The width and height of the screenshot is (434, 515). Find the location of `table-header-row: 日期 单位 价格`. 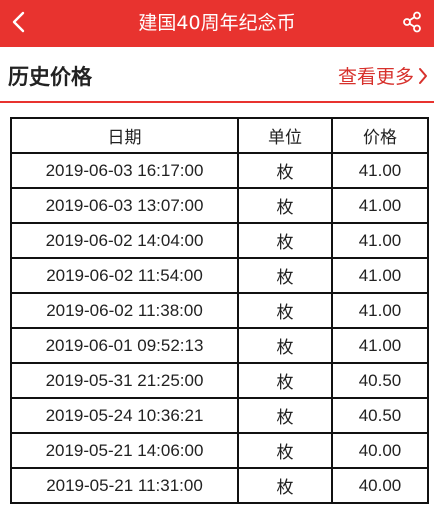

table-header-row: 日期 单位 价格 is located at coordinates (219, 135).